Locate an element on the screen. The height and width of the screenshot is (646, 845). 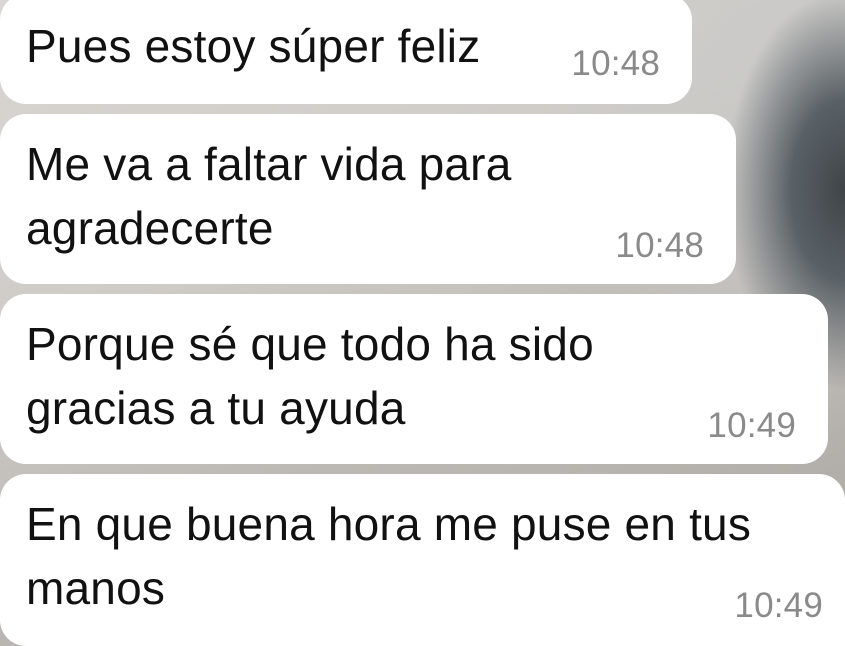
message-text: Pues estoy súper feliz is located at coordinates (253, 46).